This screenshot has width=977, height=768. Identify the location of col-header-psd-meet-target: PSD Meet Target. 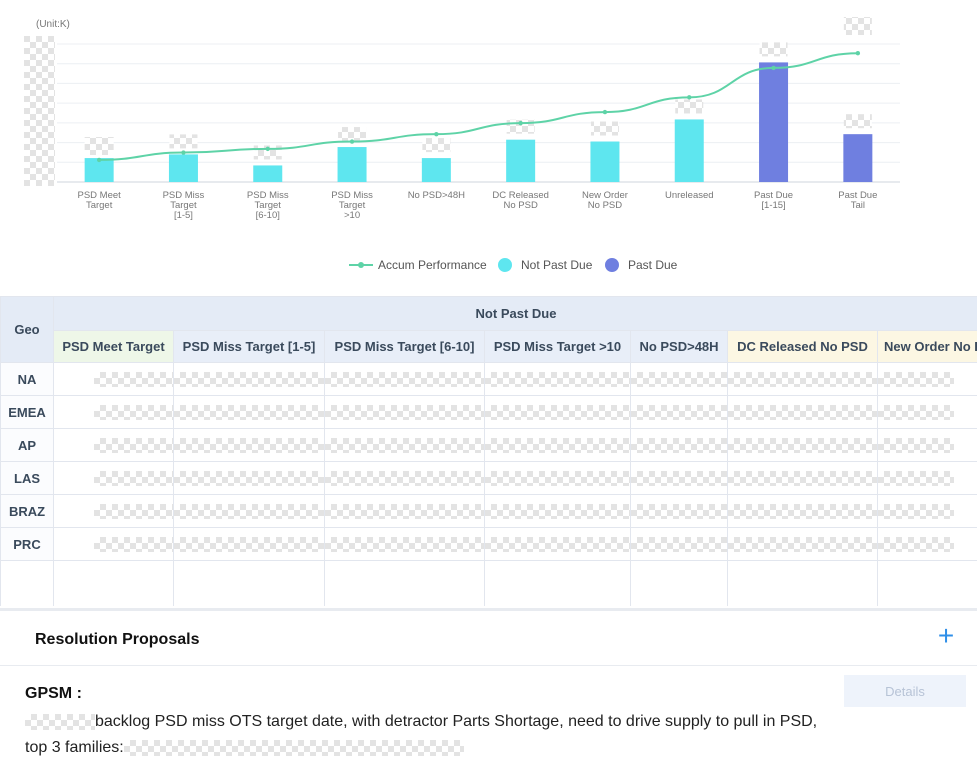
(113, 346).